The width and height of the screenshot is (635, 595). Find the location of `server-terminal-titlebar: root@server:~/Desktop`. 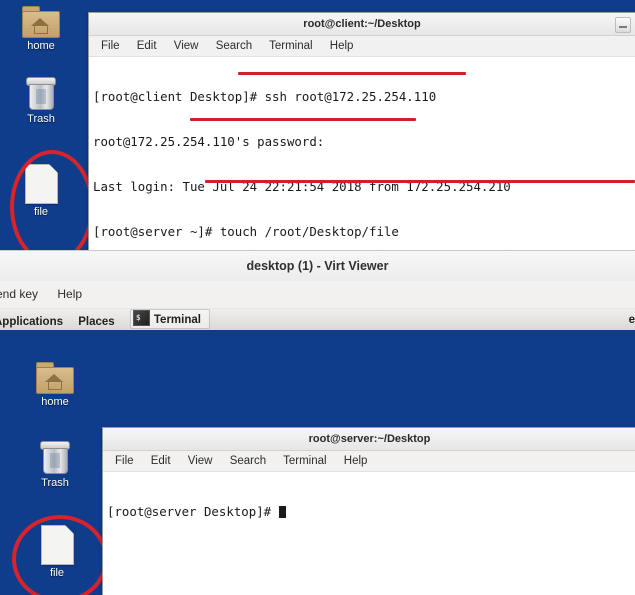

server-terminal-titlebar: root@server:~/Desktop is located at coordinates (369, 439).